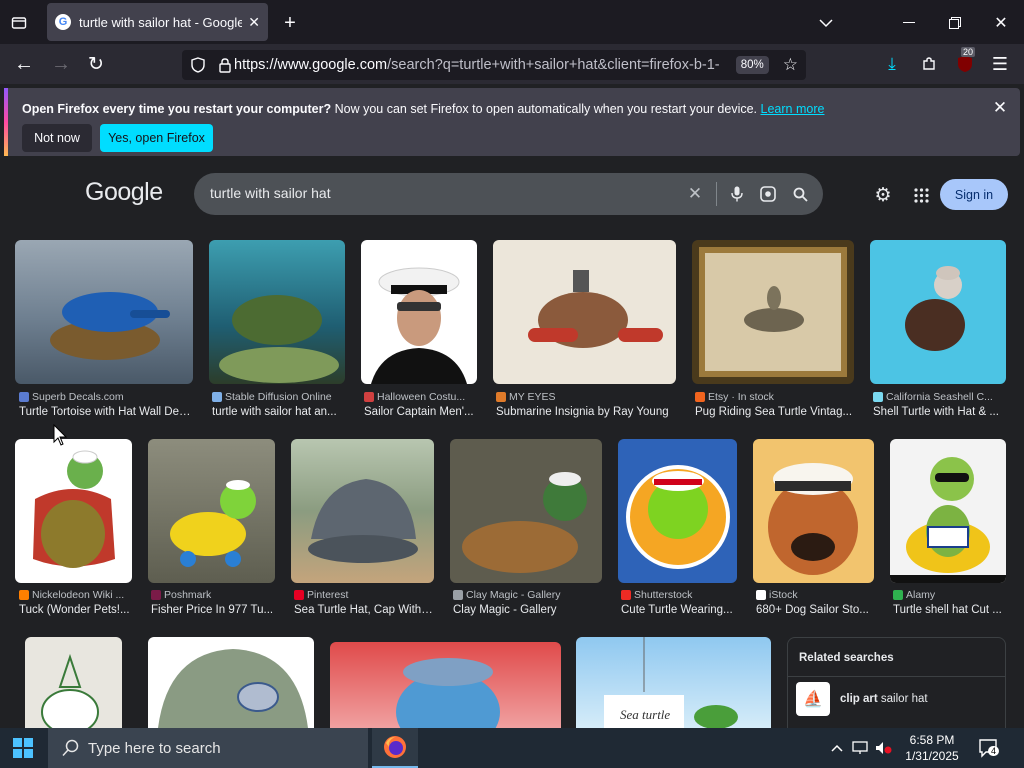  Describe the element at coordinates (813, 699) in the screenshot. I see `sailor-hat-thumbnail-icon: ⛵` at that location.